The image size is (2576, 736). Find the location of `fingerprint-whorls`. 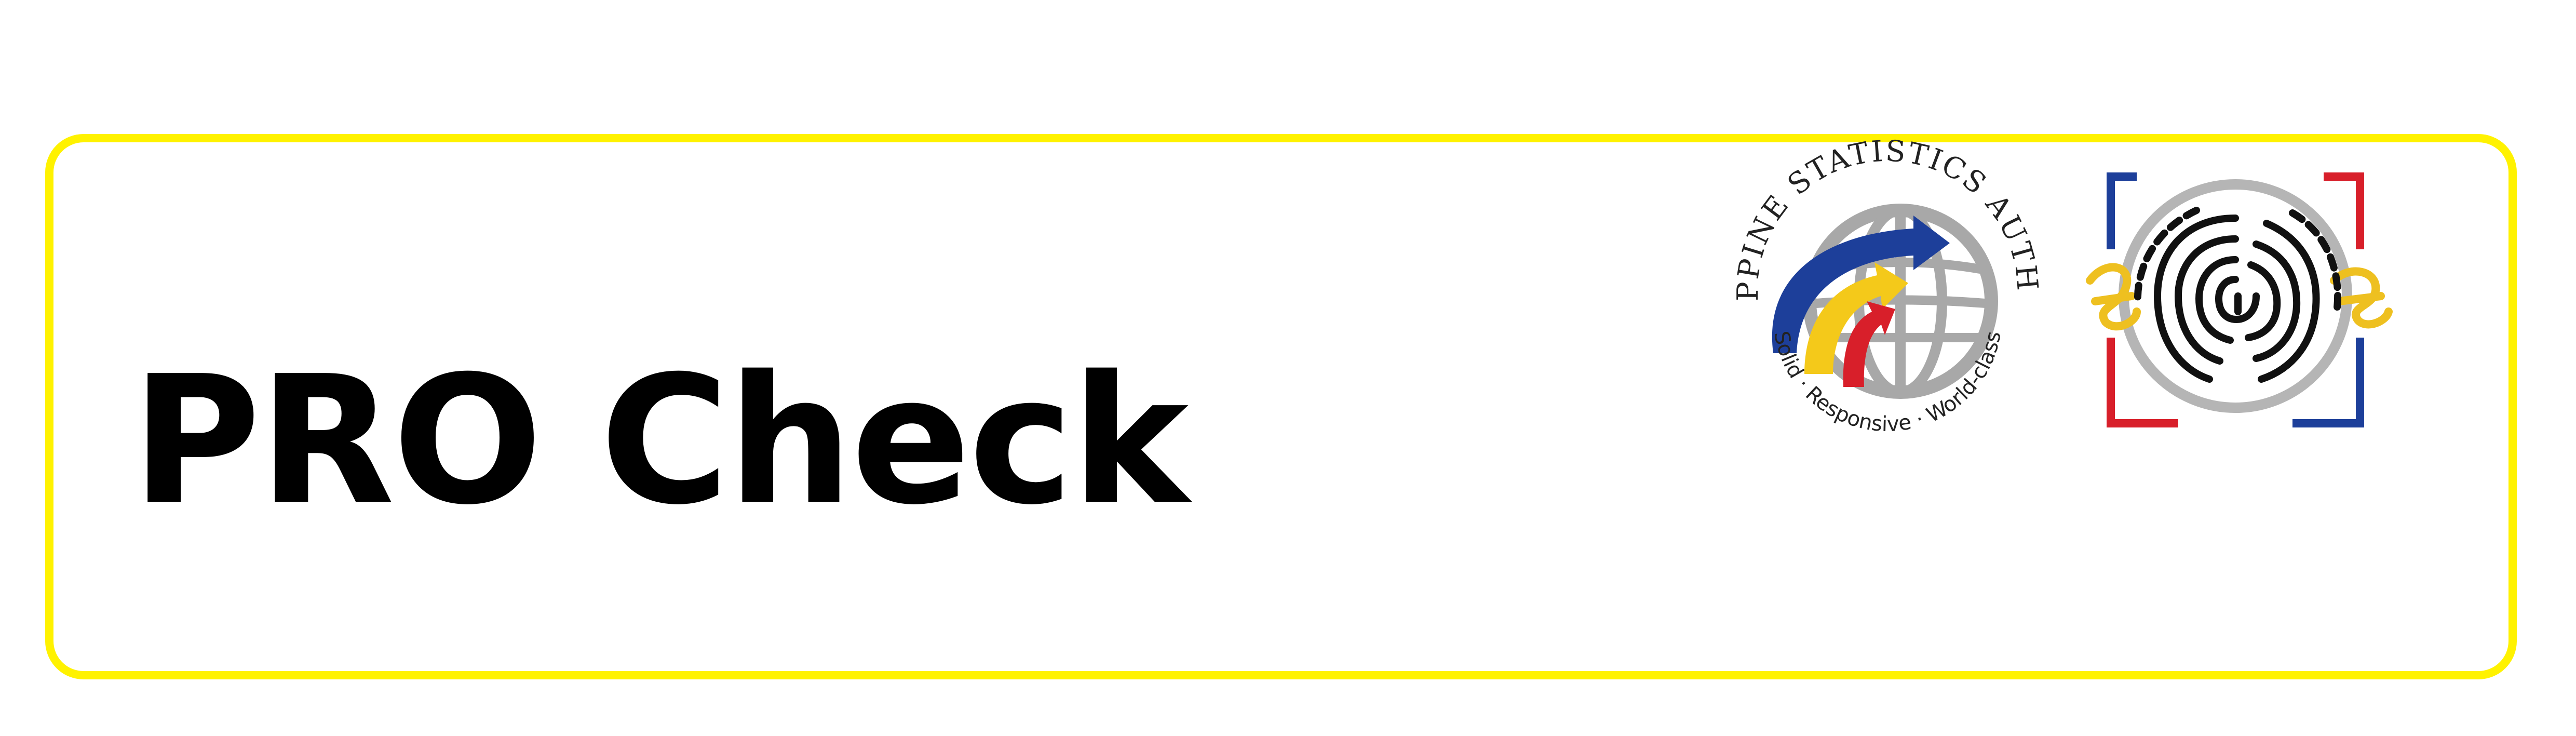

fingerprint-whorls is located at coordinates (2236, 299).